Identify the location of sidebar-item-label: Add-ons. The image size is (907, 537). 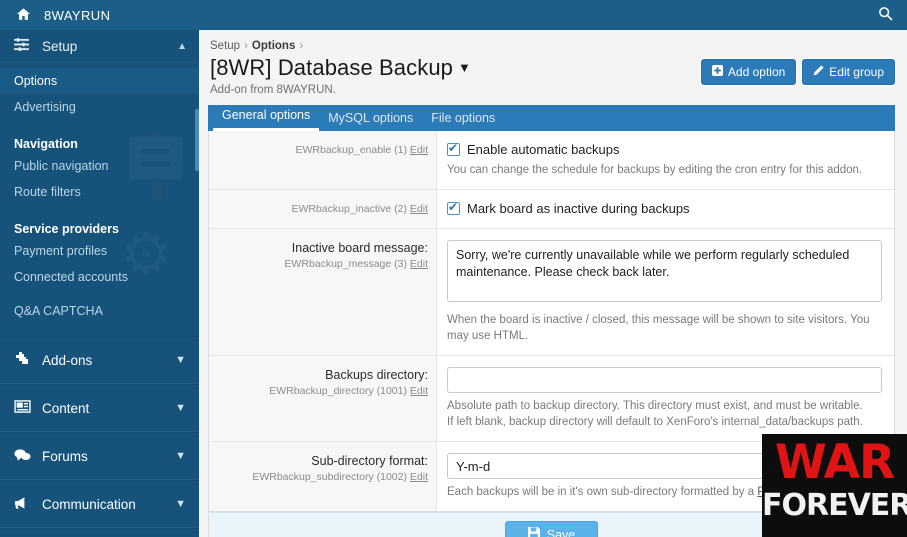
(67, 360).